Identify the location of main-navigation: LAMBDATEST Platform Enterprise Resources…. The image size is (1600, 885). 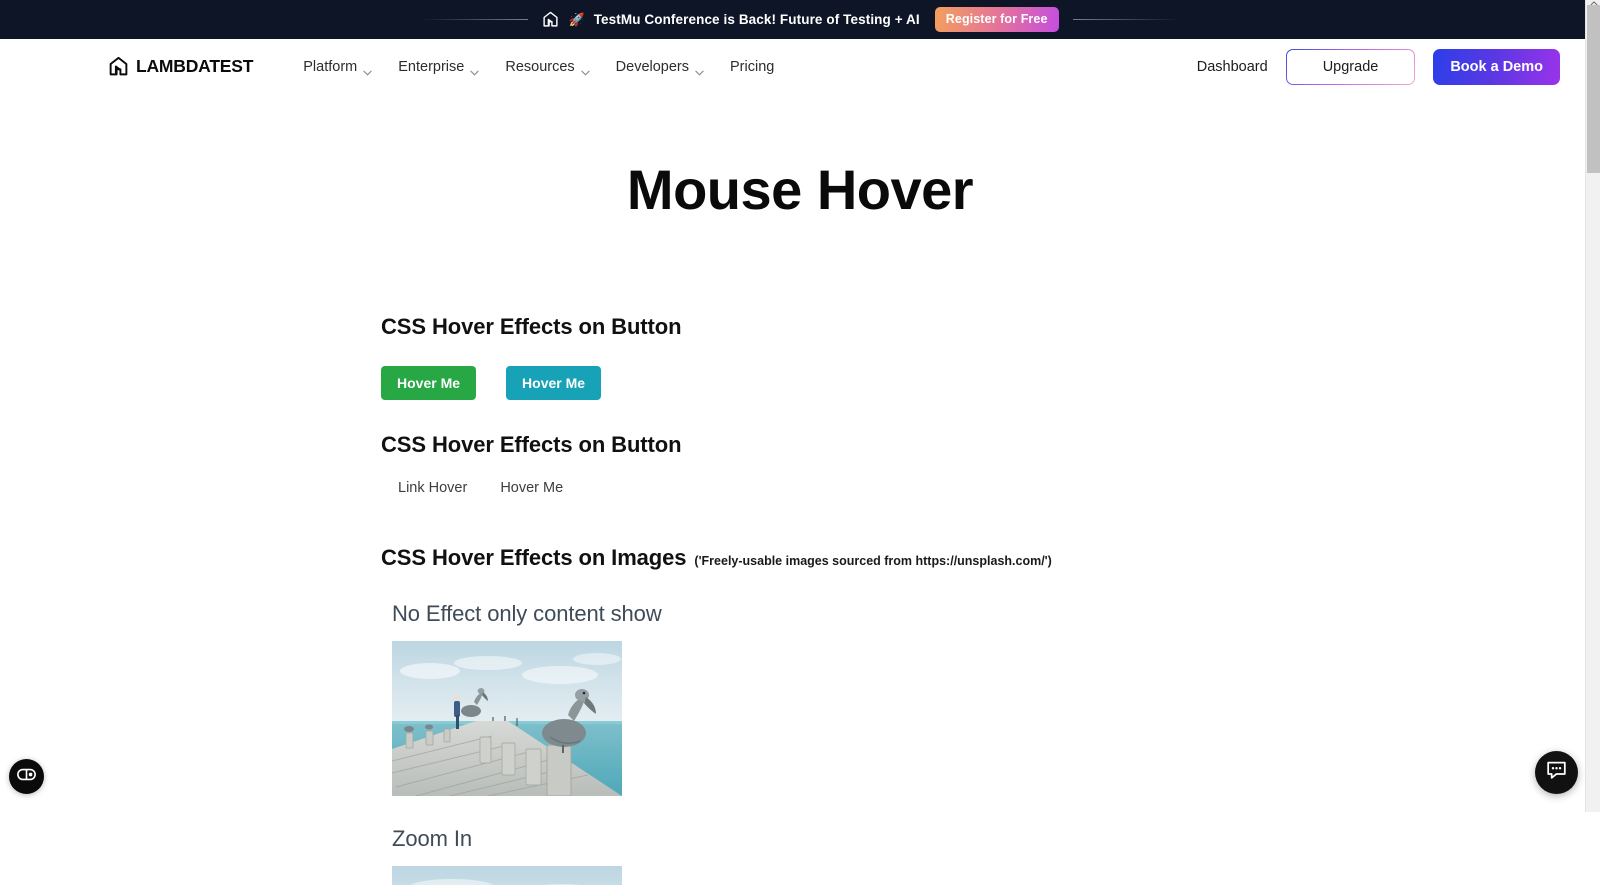
(800, 66).